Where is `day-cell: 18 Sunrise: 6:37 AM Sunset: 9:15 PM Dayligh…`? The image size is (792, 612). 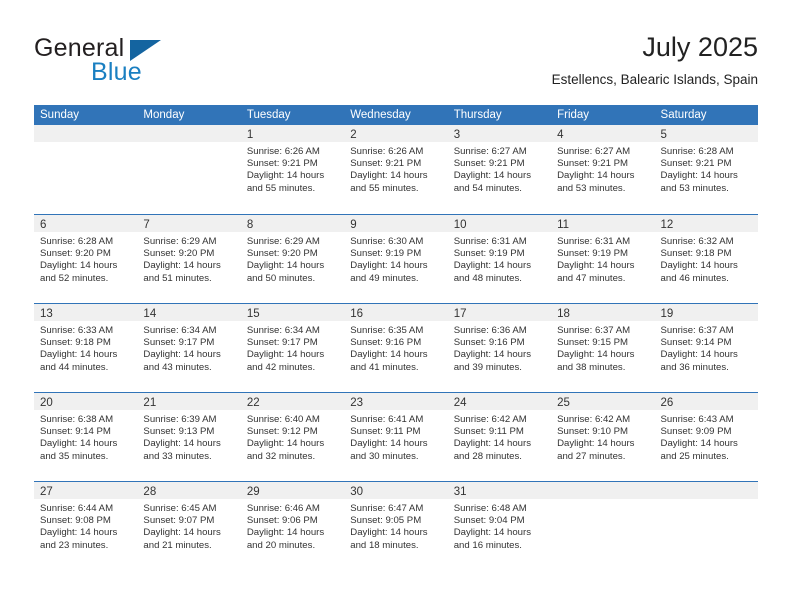
day-cell: 18 Sunrise: 6:37 AM Sunset: 9:15 PM Dayligh… is located at coordinates (603, 348).